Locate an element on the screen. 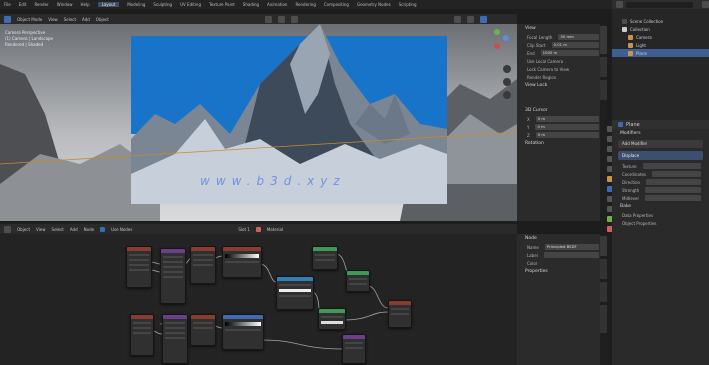 This screenshot has width=709, height=365. menu-item: Texture Paint is located at coordinates (222, 4).